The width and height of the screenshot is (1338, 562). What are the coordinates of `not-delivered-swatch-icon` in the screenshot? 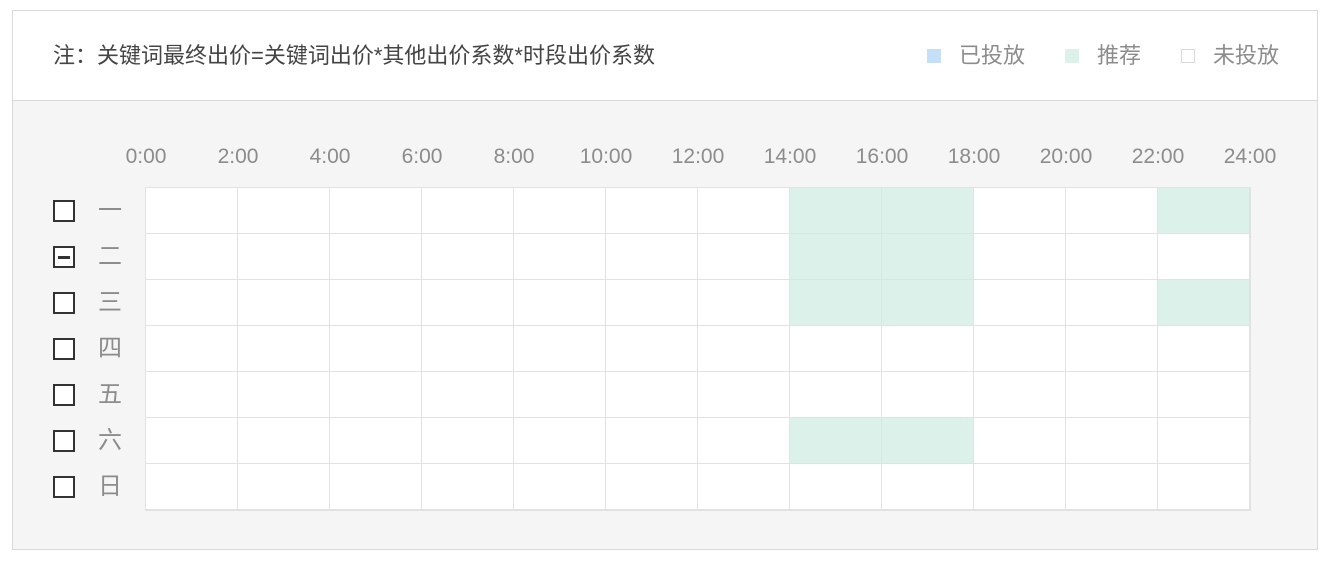 It's located at (1187, 56).